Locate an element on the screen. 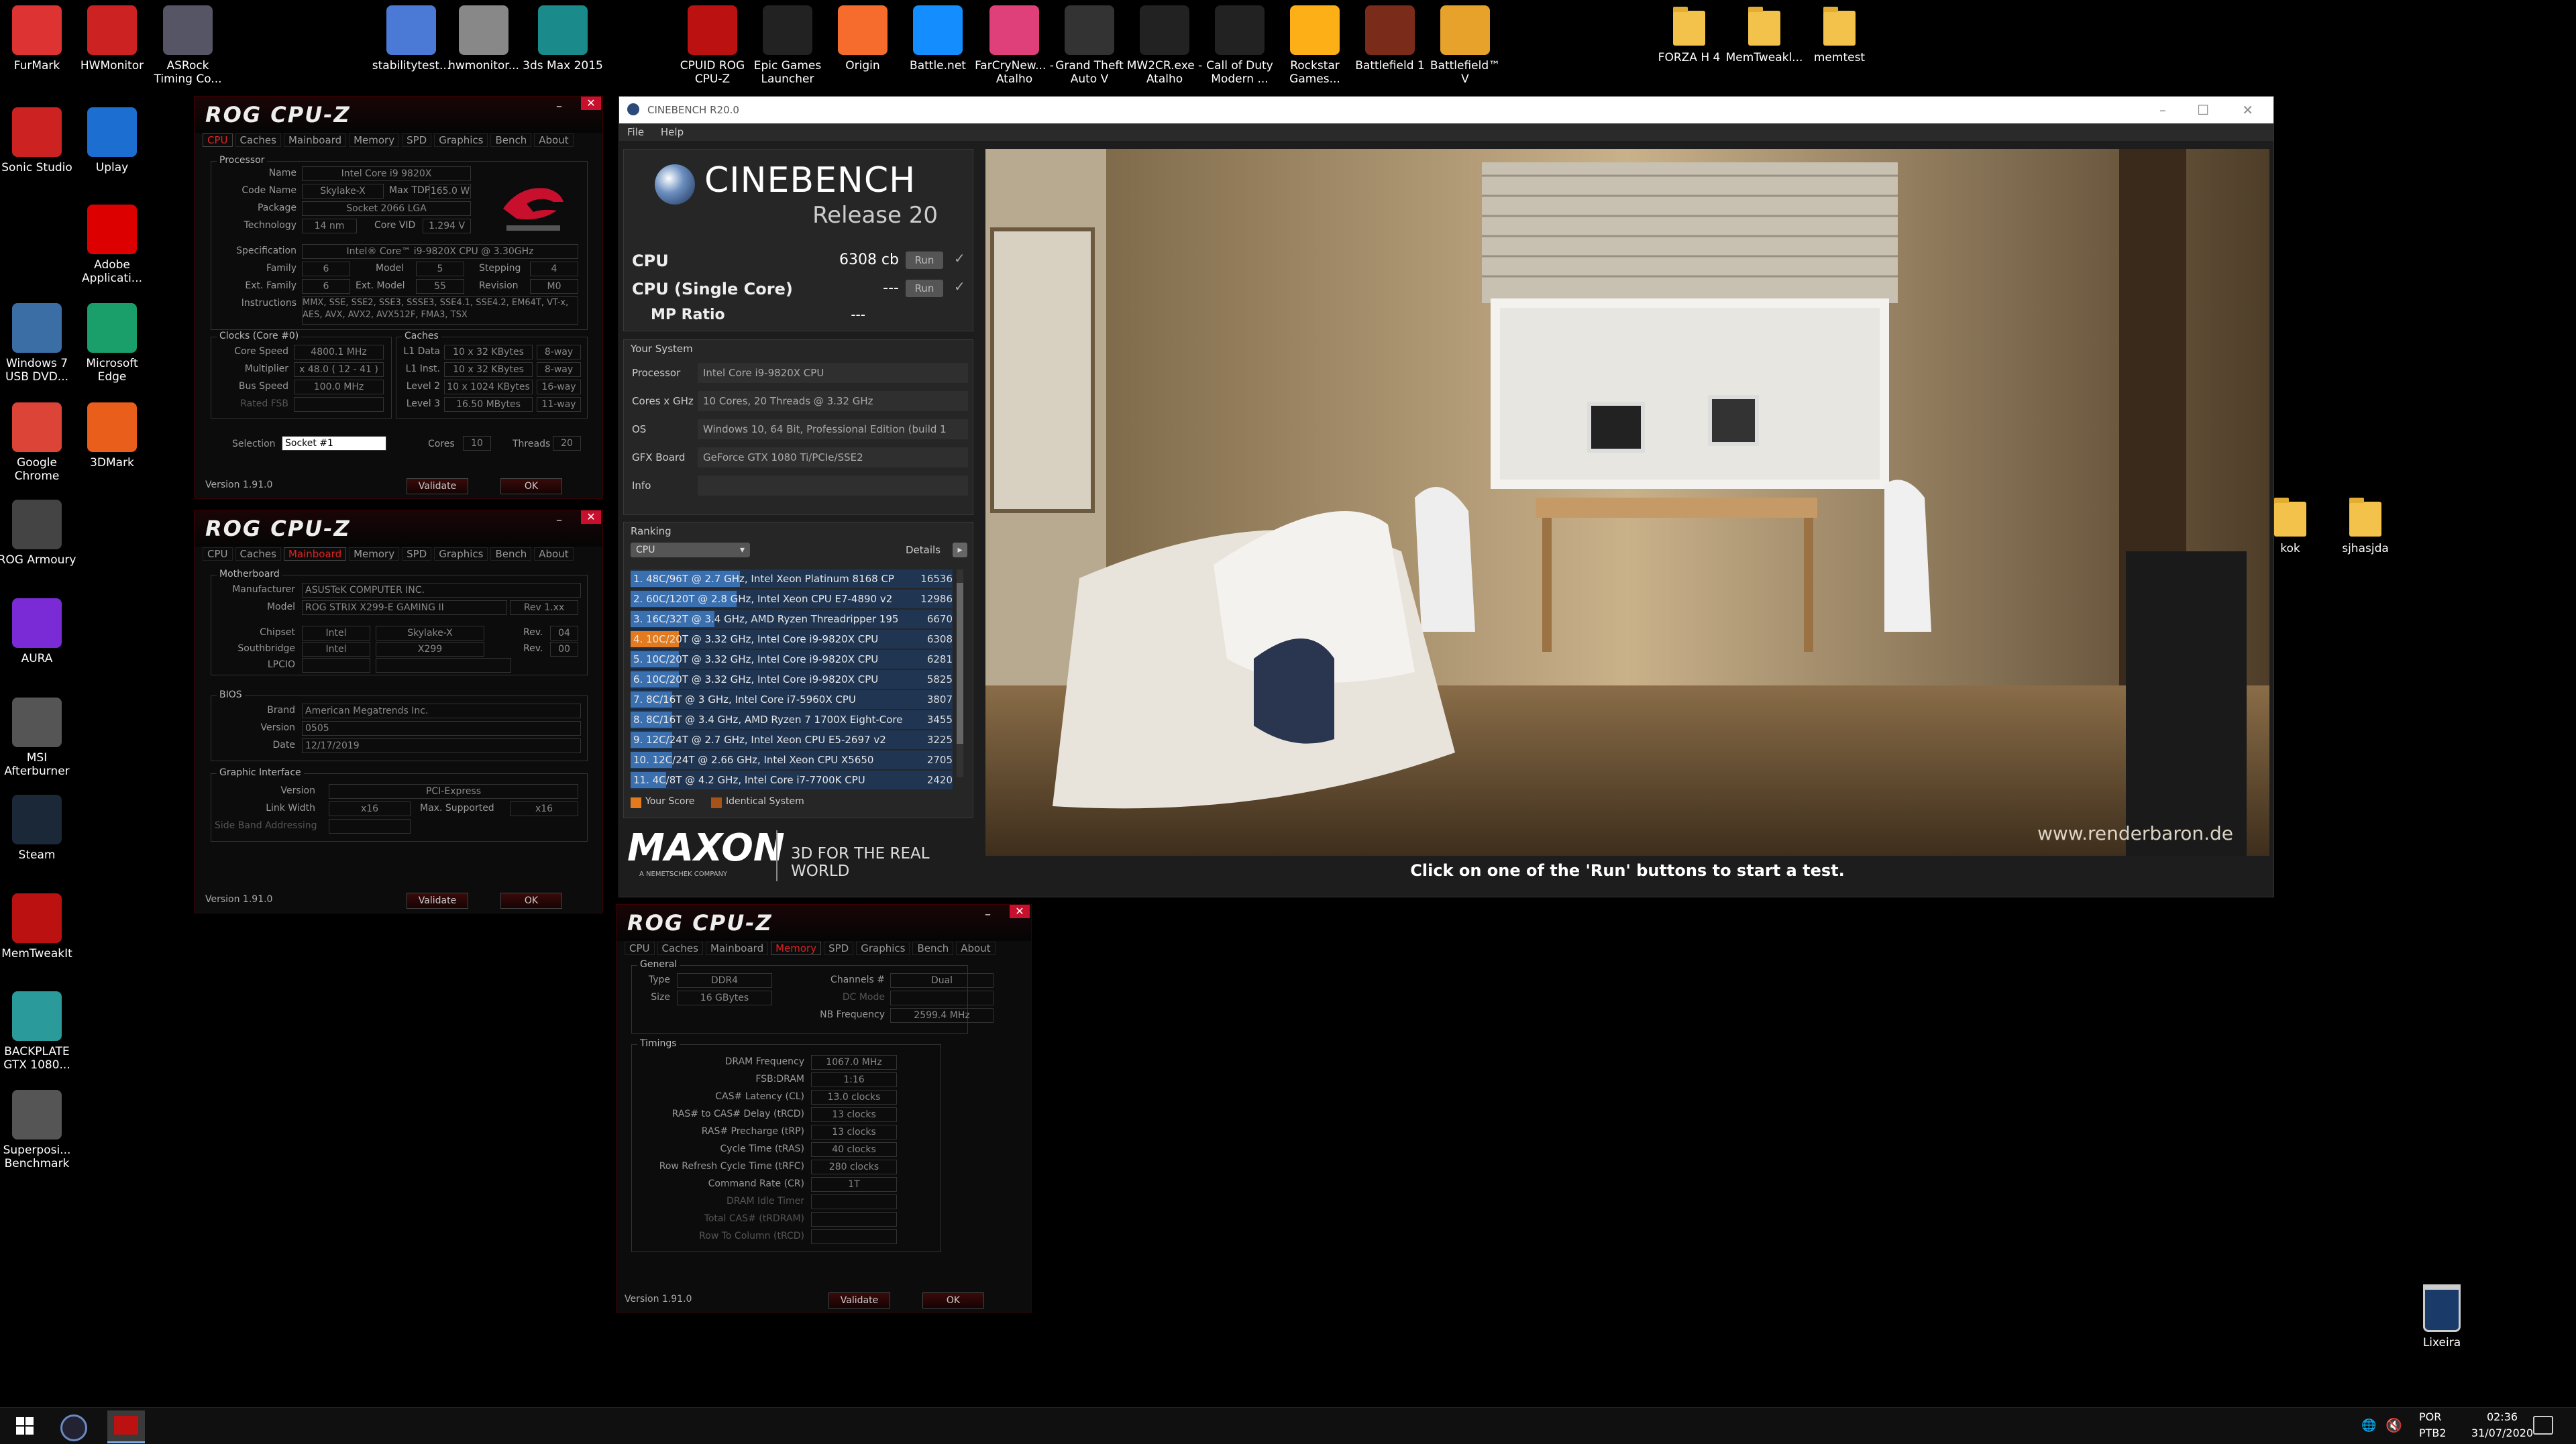  desktop-folder: FORZA H 4 is located at coordinates (1689, 35).